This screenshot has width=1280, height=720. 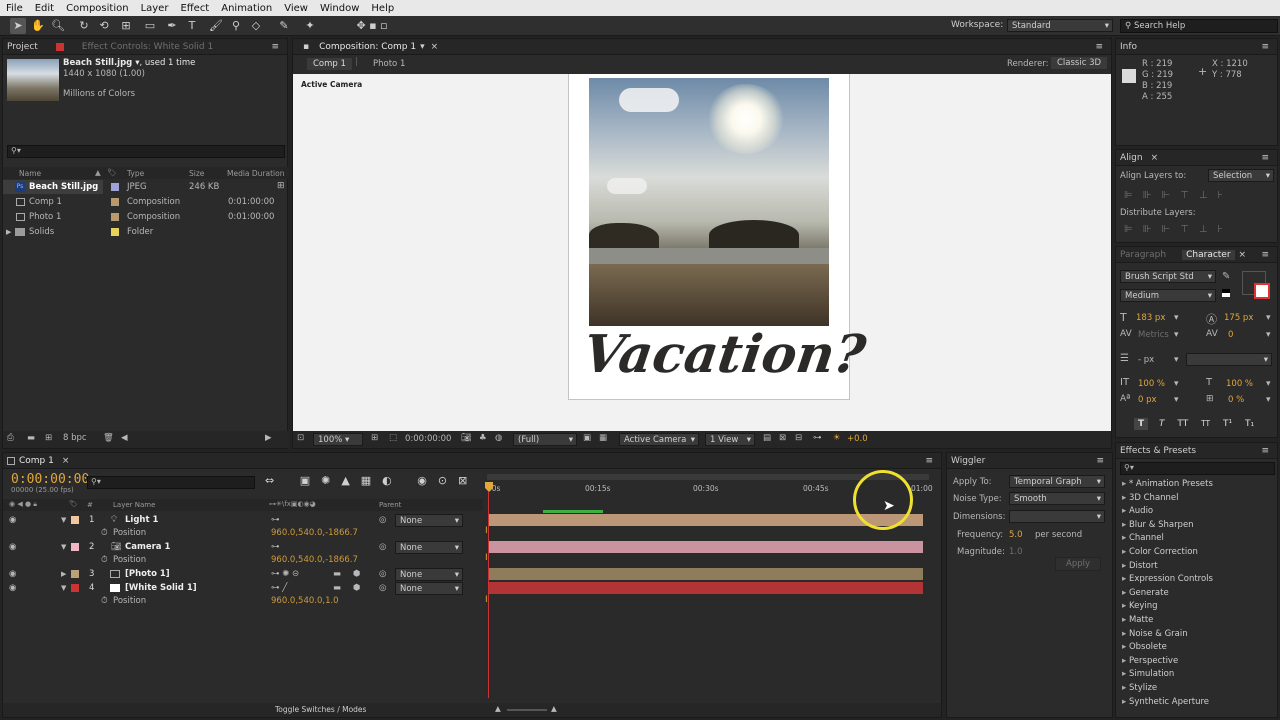 I want to click on property-value: 960.0,540.0,1.0, so click(x=305, y=601).